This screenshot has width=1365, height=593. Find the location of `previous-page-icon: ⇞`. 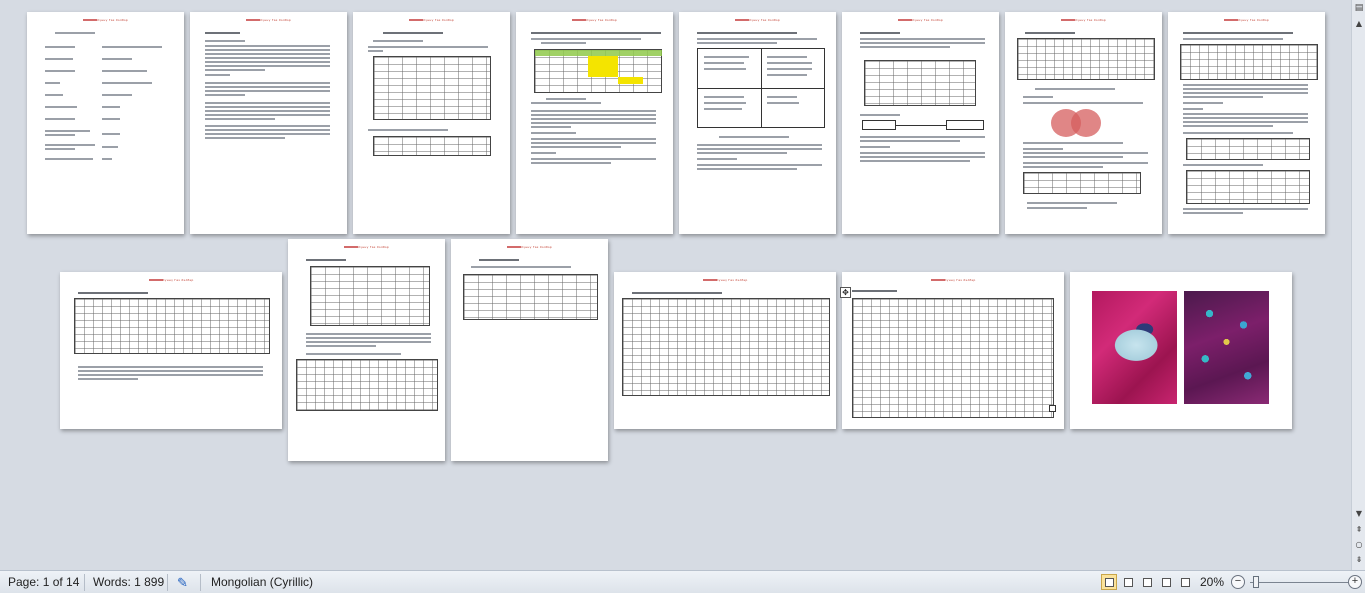

previous-page-icon: ⇞ is located at coordinates (1359, 530).